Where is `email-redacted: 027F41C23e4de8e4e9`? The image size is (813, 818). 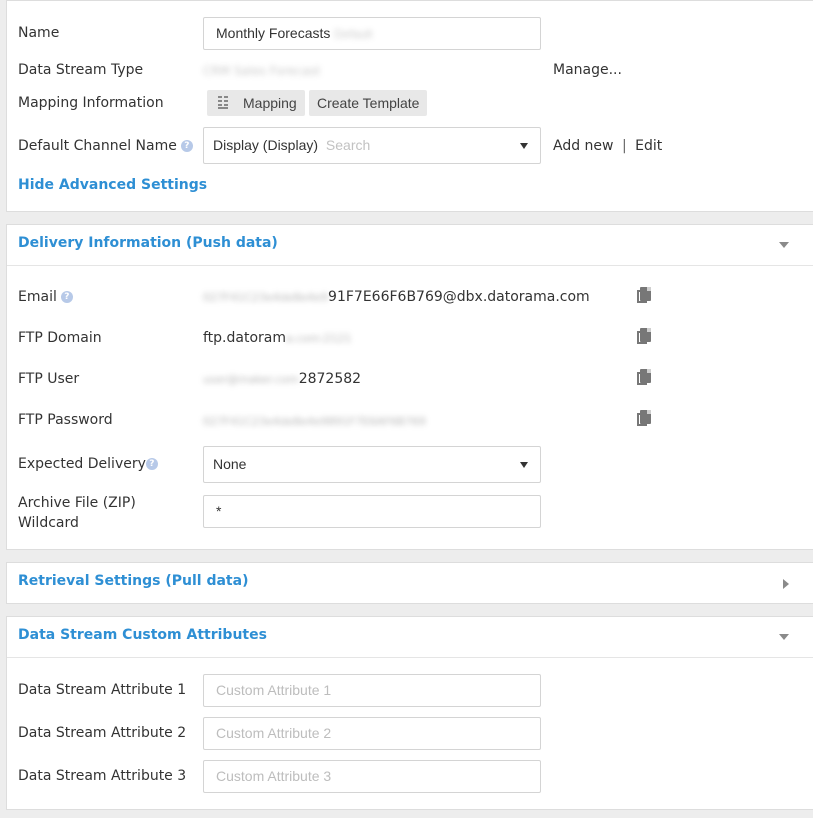
email-redacted: 027F41C23e4de8e4e9 is located at coordinates (266, 297).